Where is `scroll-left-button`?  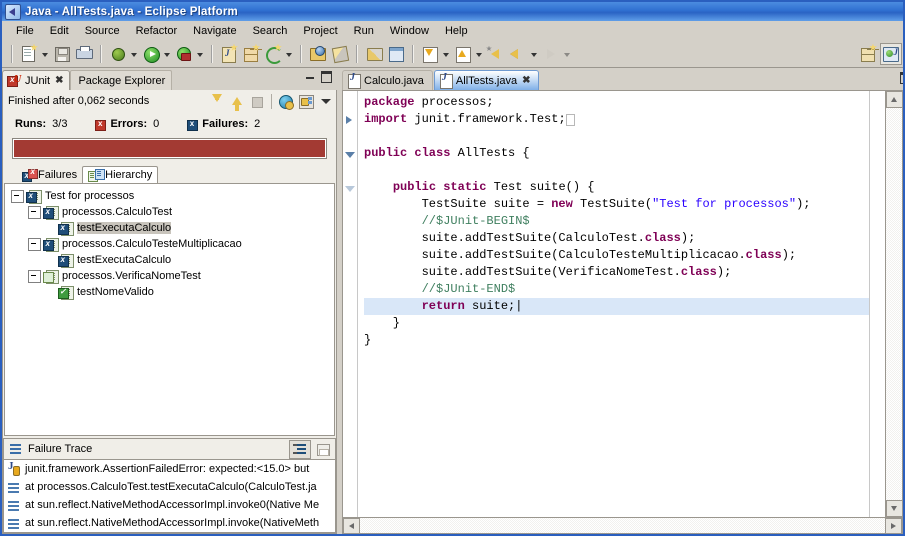 scroll-left-button is located at coordinates (351, 525).